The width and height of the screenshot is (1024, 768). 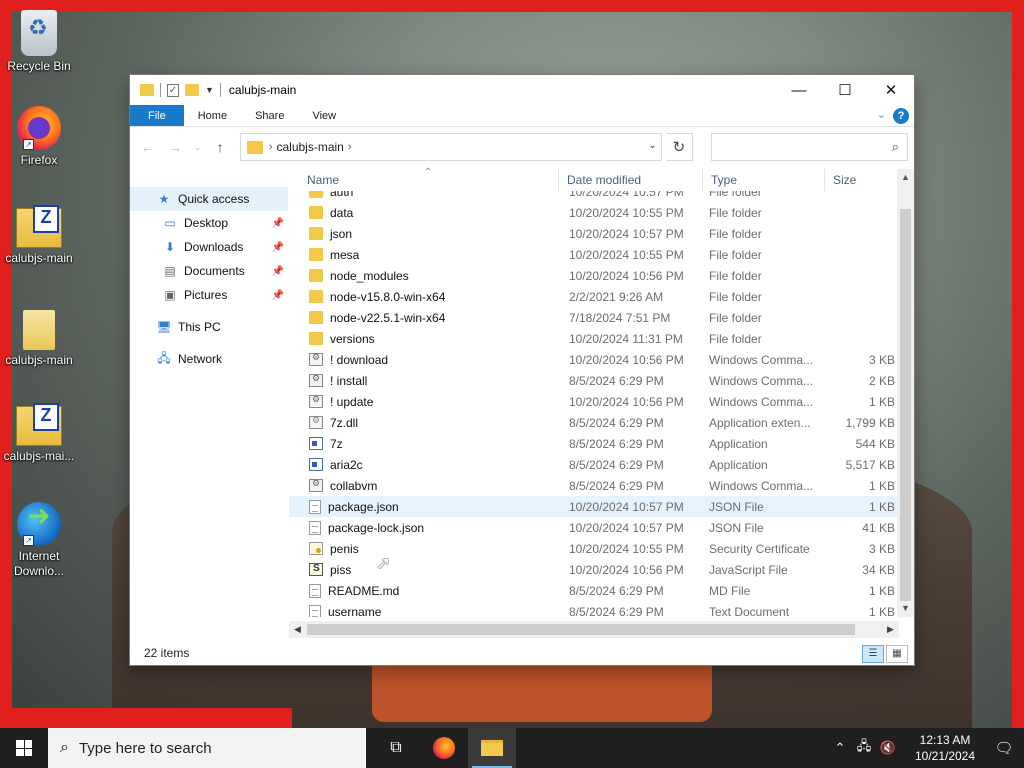 I want to click on properties-icon: ✓, so click(x=173, y=90).